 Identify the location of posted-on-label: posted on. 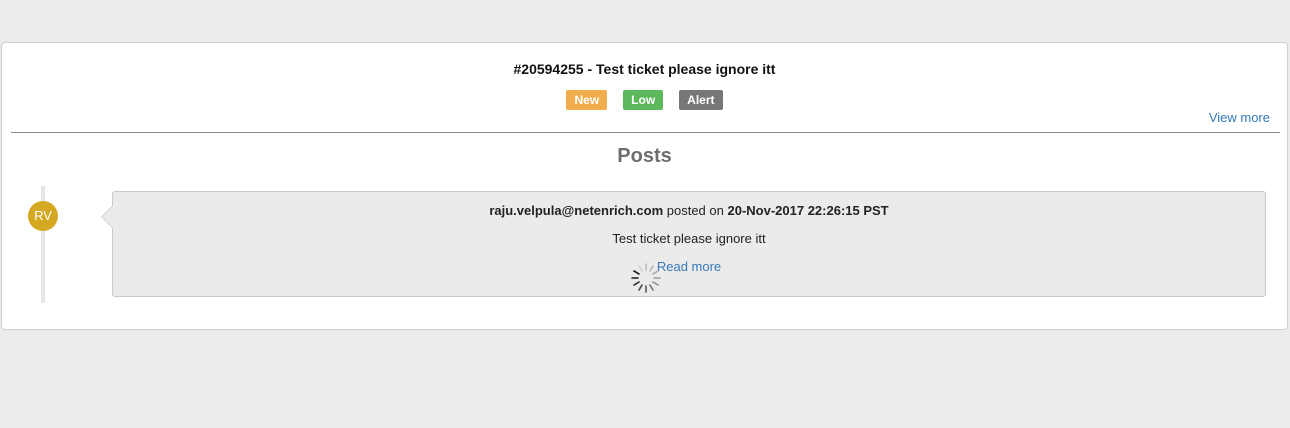
(695, 210).